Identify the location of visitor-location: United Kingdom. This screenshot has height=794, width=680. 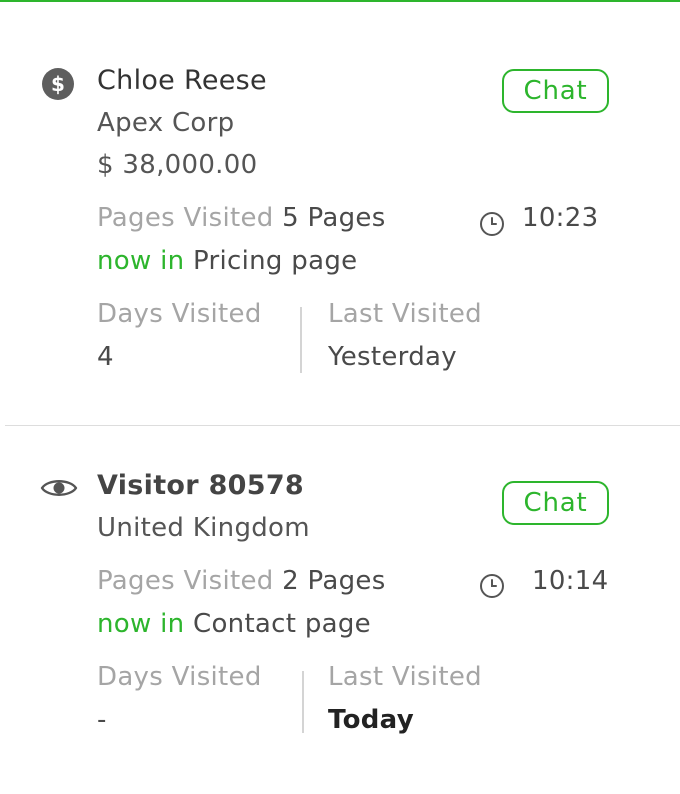
(203, 528).